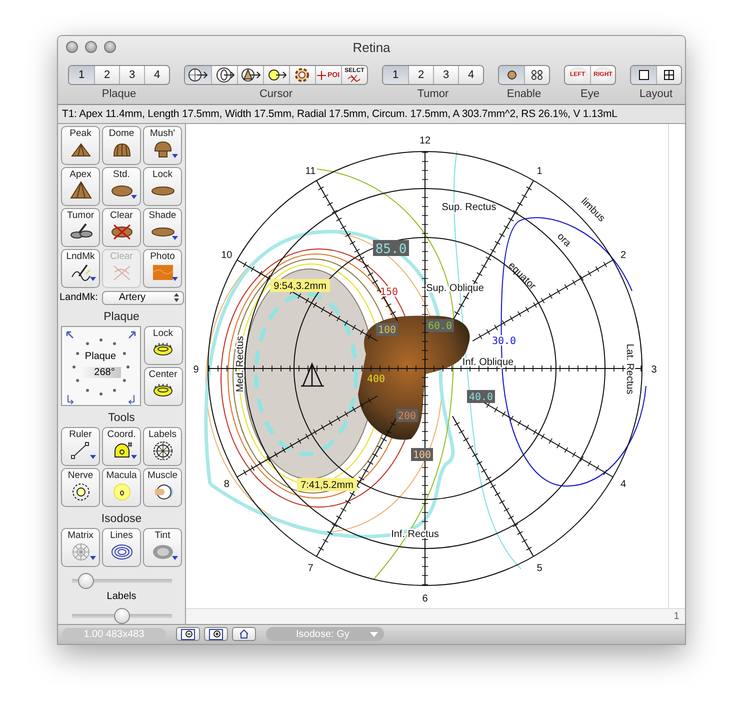 This screenshot has height=725, width=742. I want to click on tool-button: Matrix, so click(80, 547).